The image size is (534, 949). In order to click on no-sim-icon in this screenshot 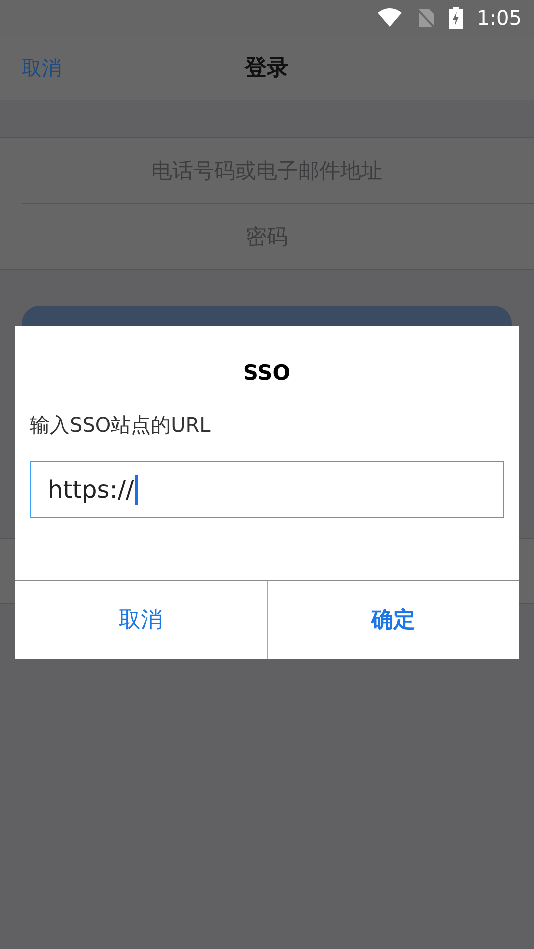, I will do `click(426, 18)`.